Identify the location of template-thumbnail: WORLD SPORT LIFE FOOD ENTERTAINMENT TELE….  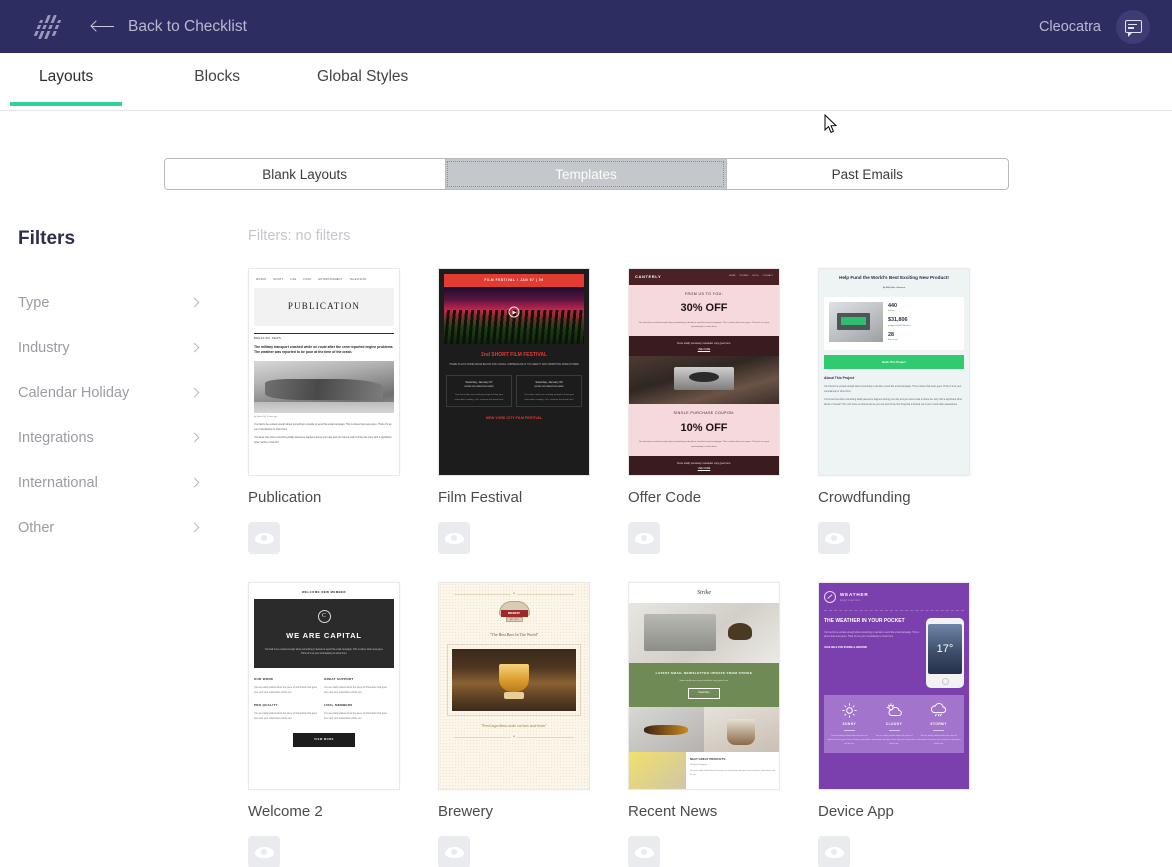
(324, 372).